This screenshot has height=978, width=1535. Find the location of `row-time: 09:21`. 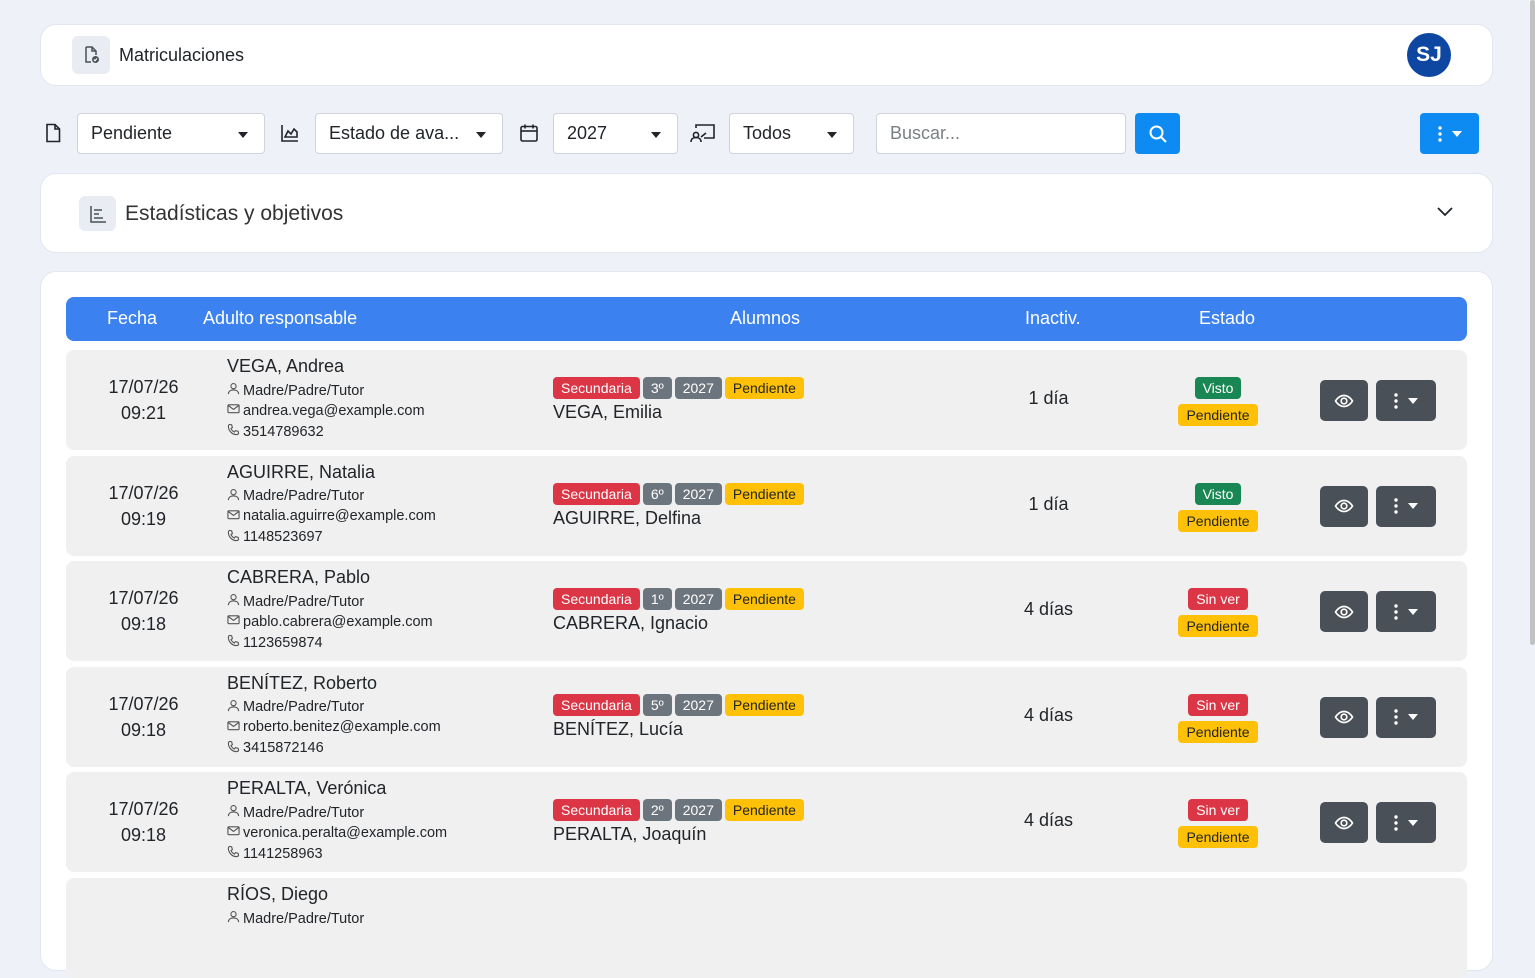

row-time: 09:21 is located at coordinates (143, 413).